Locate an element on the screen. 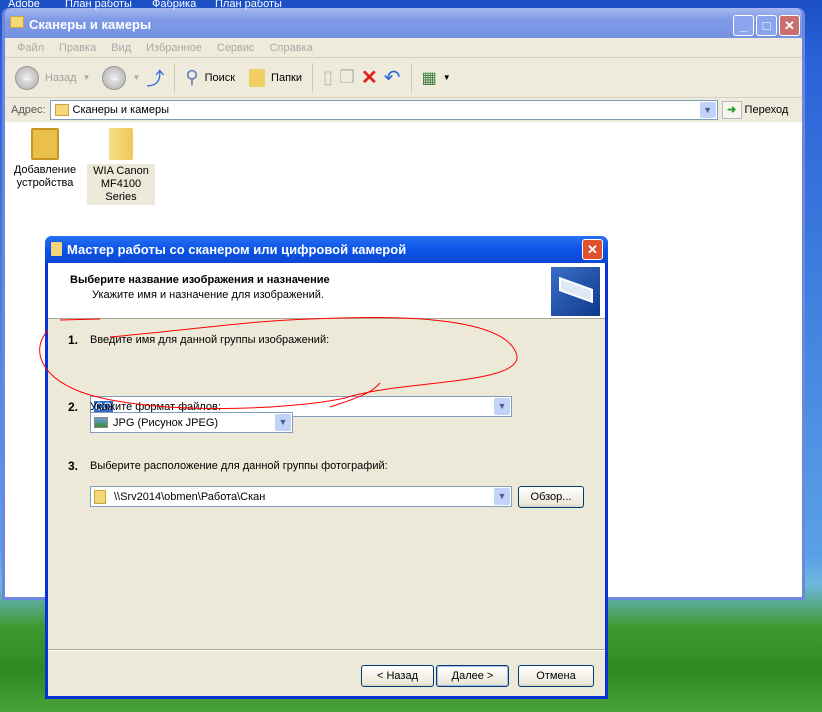 This screenshot has width=822, height=712. taskbar-item: Фабрика is located at coordinates (174, 5).